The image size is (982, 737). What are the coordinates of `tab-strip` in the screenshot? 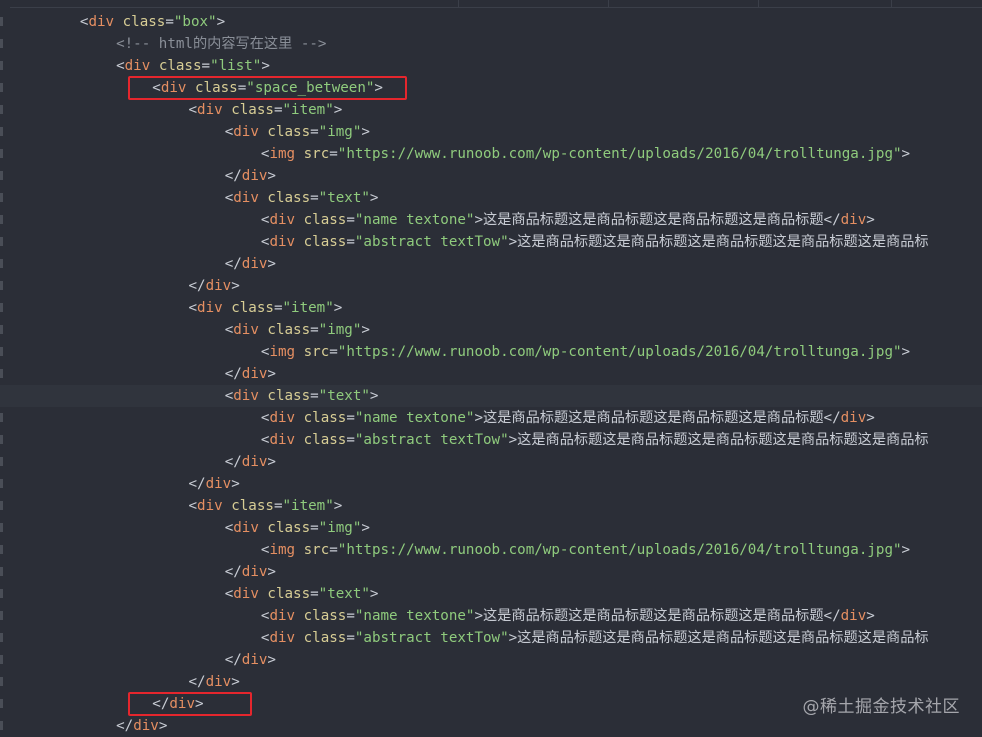 It's located at (491, 4).